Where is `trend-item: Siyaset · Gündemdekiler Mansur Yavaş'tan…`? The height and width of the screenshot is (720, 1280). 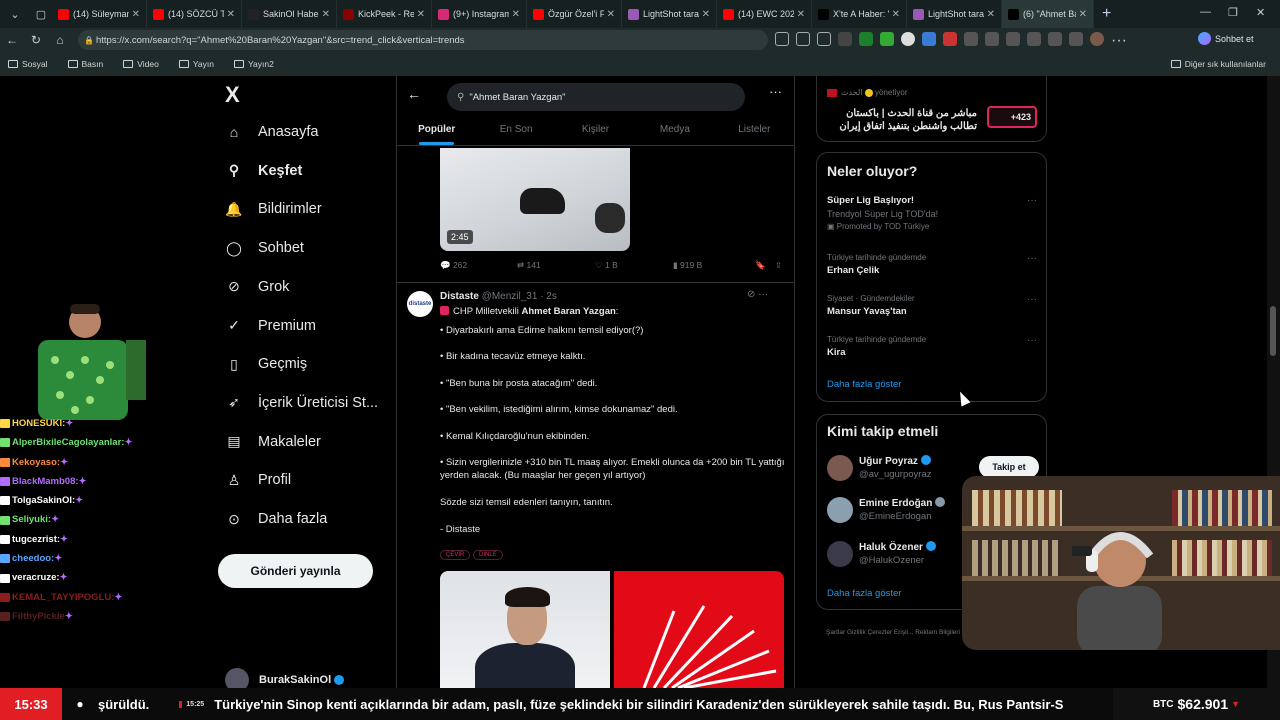
trend-item: Siyaset · Gündemdekiler Mansur Yavaş'tan… is located at coordinates (932, 305).